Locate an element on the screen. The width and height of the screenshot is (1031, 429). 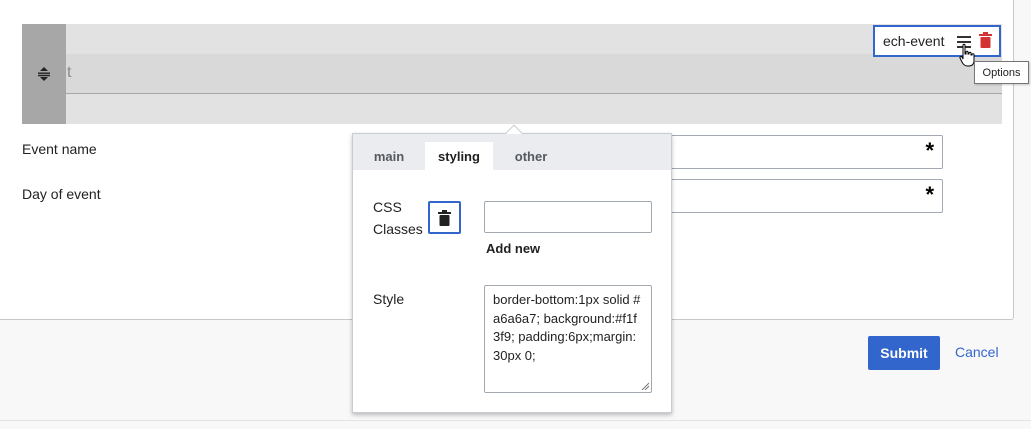
css-classes-label-line2: Classes is located at coordinates (398, 229).